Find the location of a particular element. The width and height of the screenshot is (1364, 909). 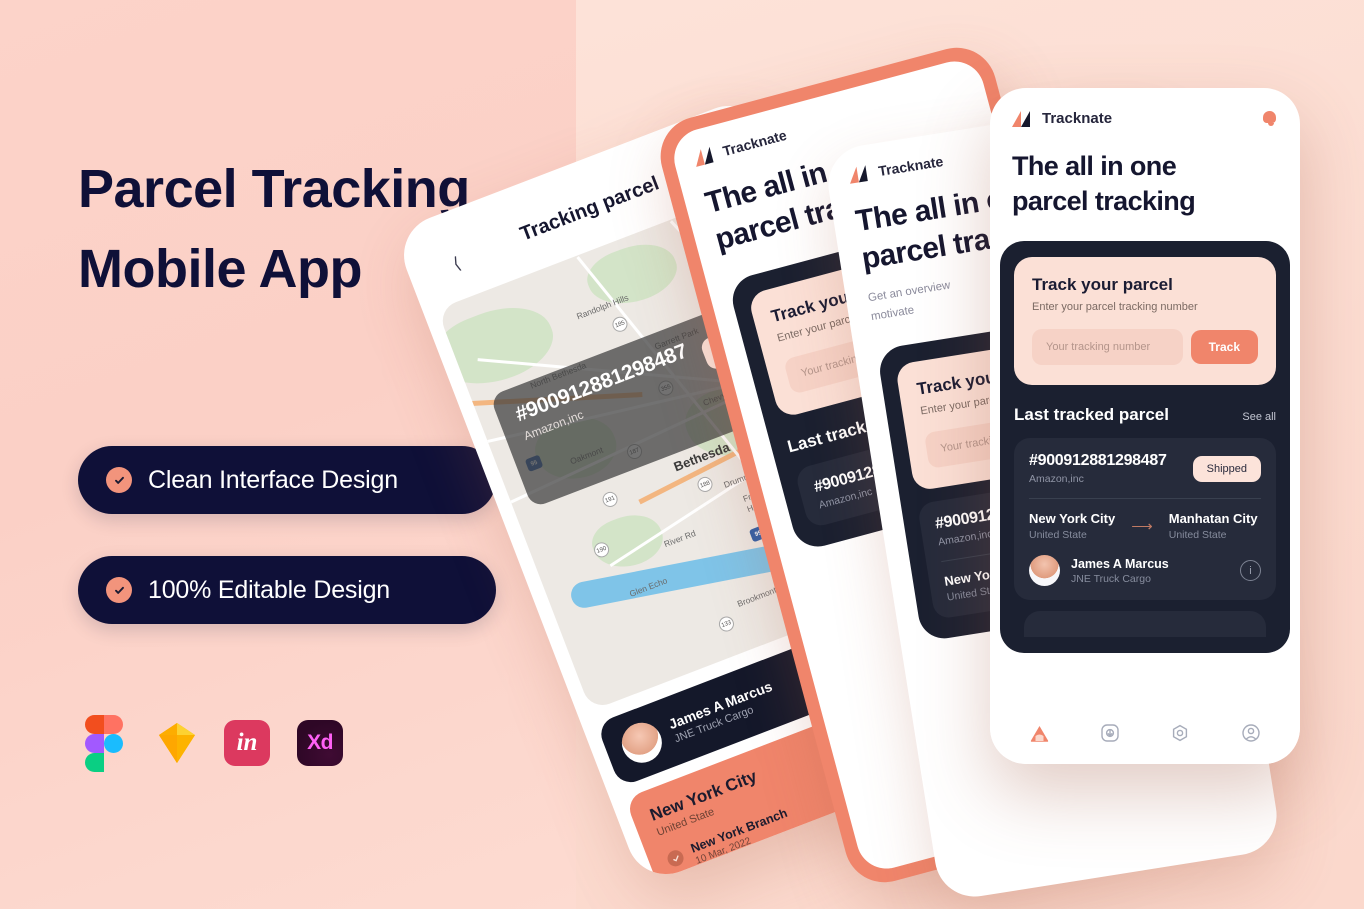

map-label: Brookmont is located at coordinates (756, 596).